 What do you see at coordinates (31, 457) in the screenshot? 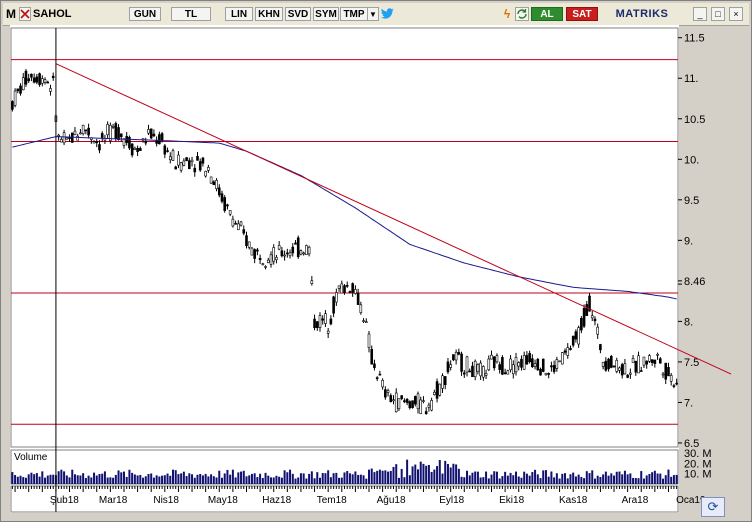
I see `volume-title: Volume` at bounding box center [31, 457].